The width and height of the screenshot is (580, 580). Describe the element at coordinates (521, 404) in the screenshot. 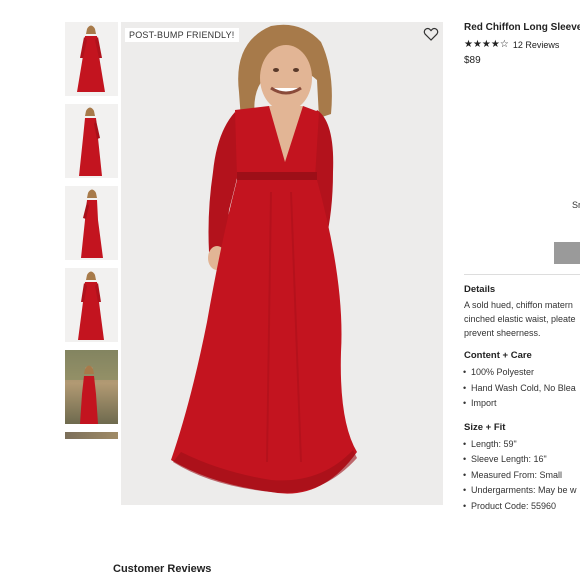

I see `list-item: Import` at that location.